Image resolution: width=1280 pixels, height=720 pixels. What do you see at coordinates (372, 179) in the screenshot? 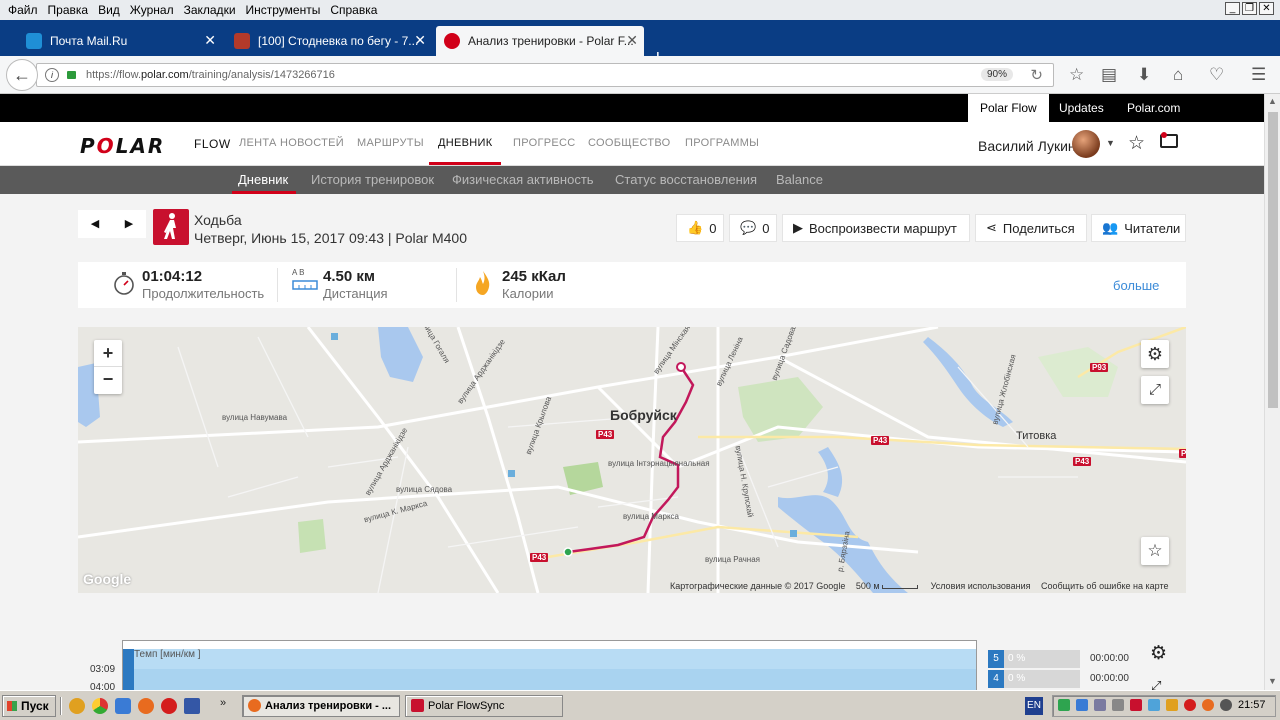
I see `subnav-training-history: История тренировок` at bounding box center [372, 179].